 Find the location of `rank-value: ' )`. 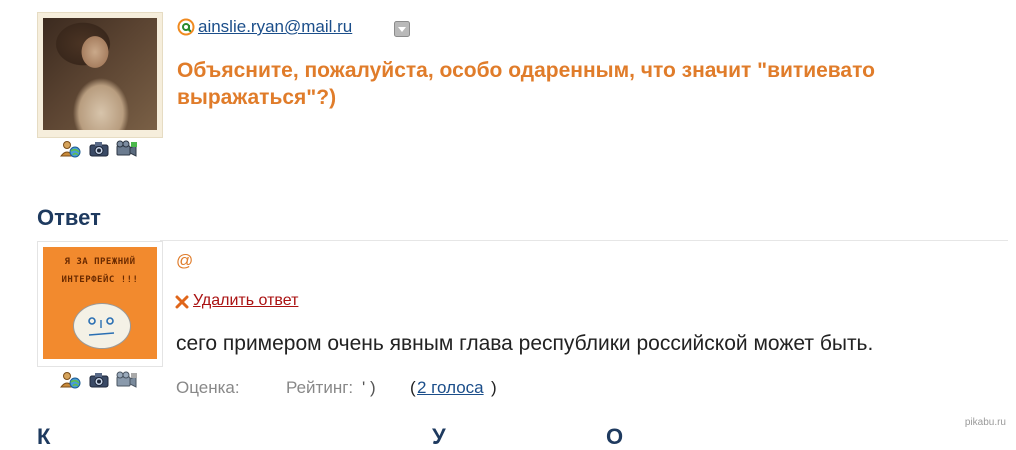

rank-value: ' ) is located at coordinates (369, 387).